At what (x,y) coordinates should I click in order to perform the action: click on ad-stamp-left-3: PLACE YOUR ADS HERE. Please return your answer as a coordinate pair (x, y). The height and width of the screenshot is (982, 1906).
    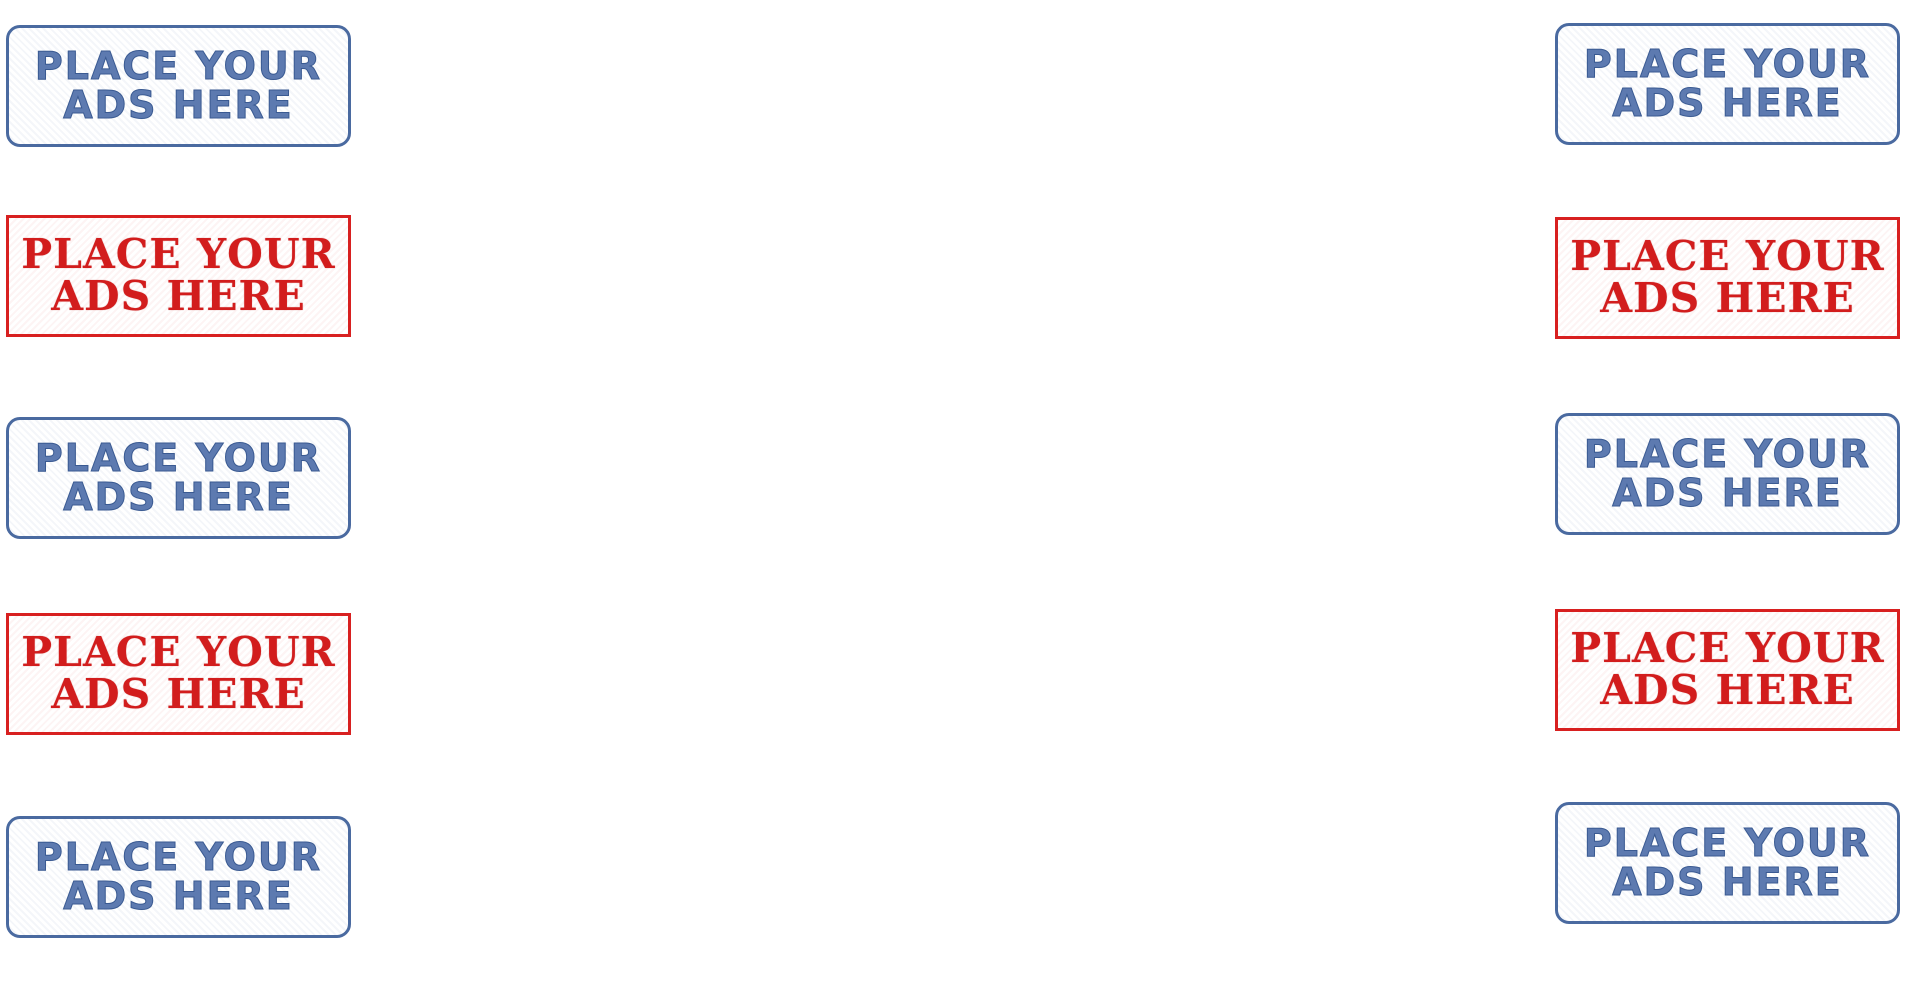
    Looking at the image, I should click on (178, 478).